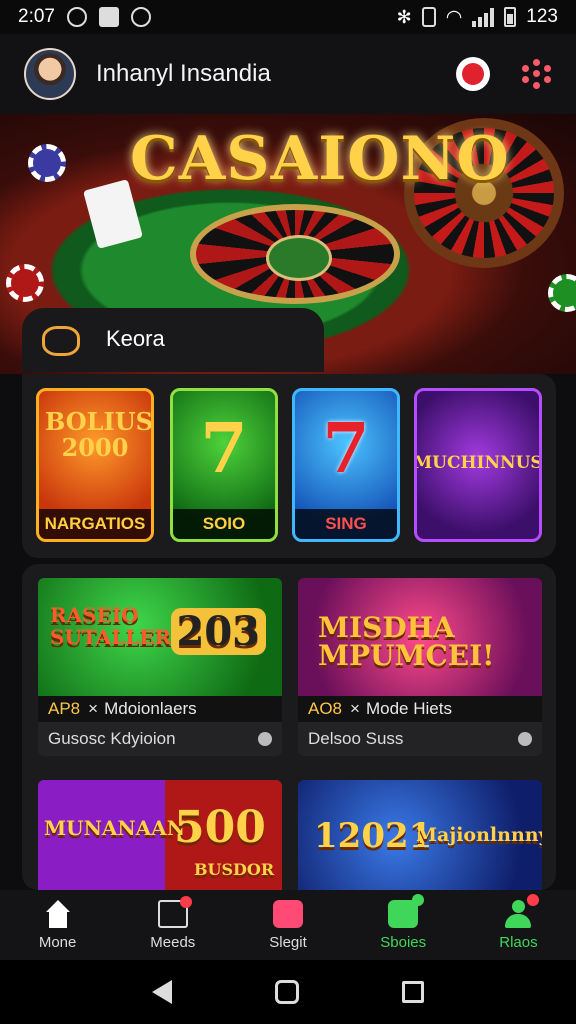 This screenshot has height=1024, width=576. Describe the element at coordinates (288, 17) in the screenshot. I see `status-bar: 2:07 ✻ ◠ 123` at that location.